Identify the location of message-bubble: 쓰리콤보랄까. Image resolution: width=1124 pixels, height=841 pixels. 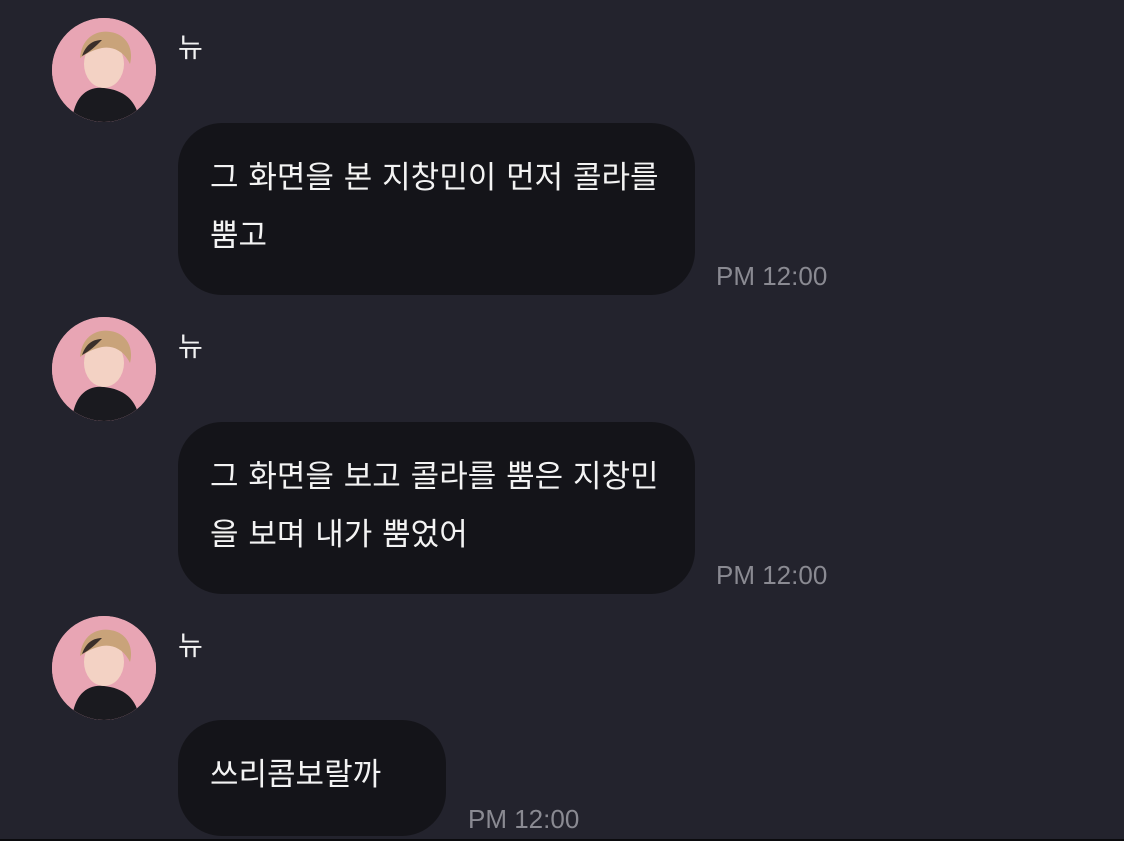
(312, 778).